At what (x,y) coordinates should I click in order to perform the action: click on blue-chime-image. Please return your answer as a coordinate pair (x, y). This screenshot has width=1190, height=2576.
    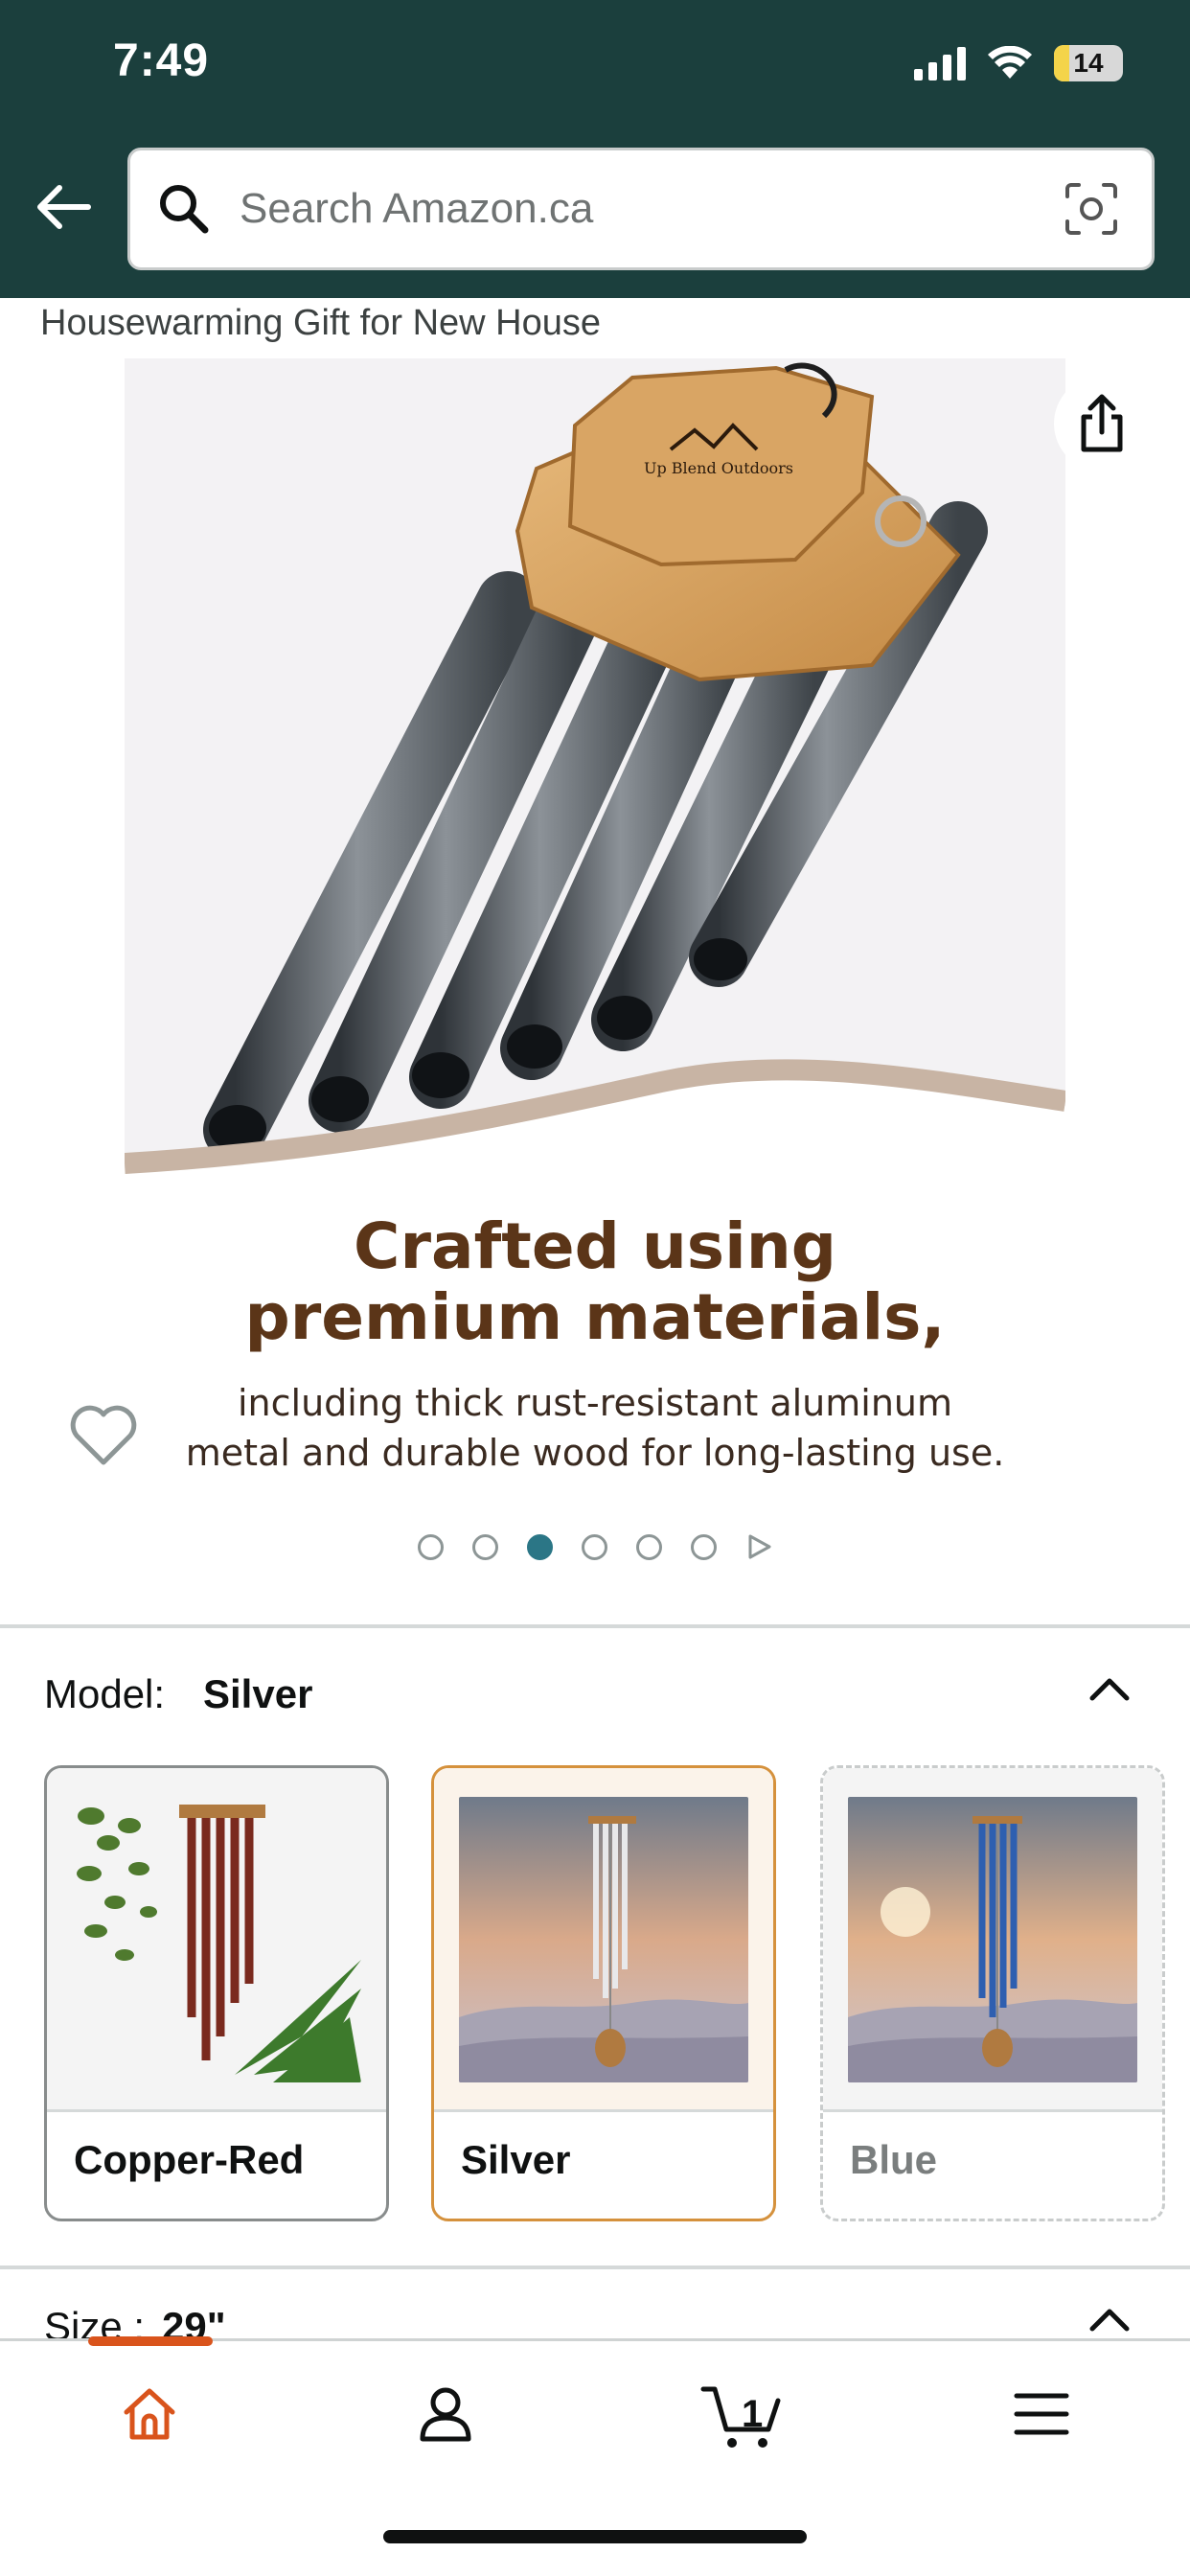
    Looking at the image, I should click on (992, 1939).